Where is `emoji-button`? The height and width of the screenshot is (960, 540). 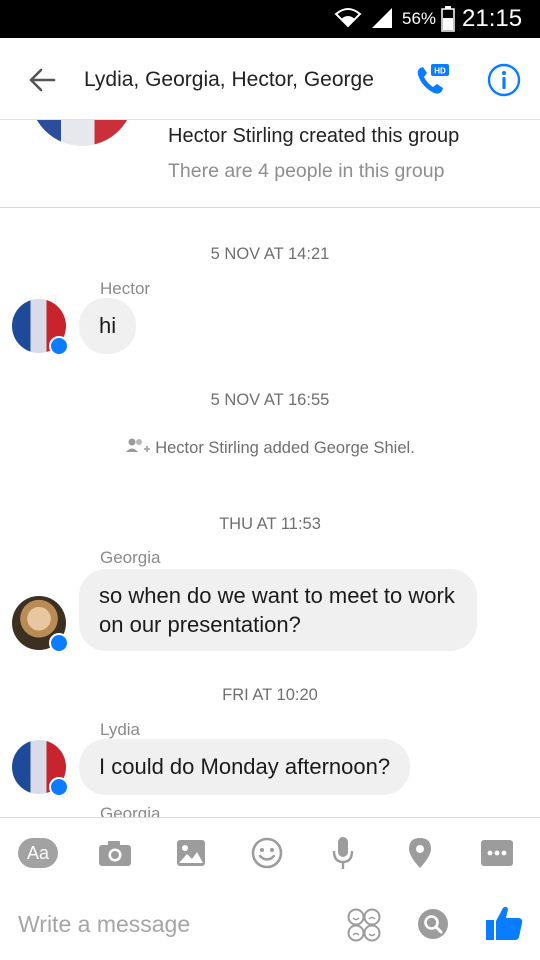 emoji-button is located at coordinates (267, 853).